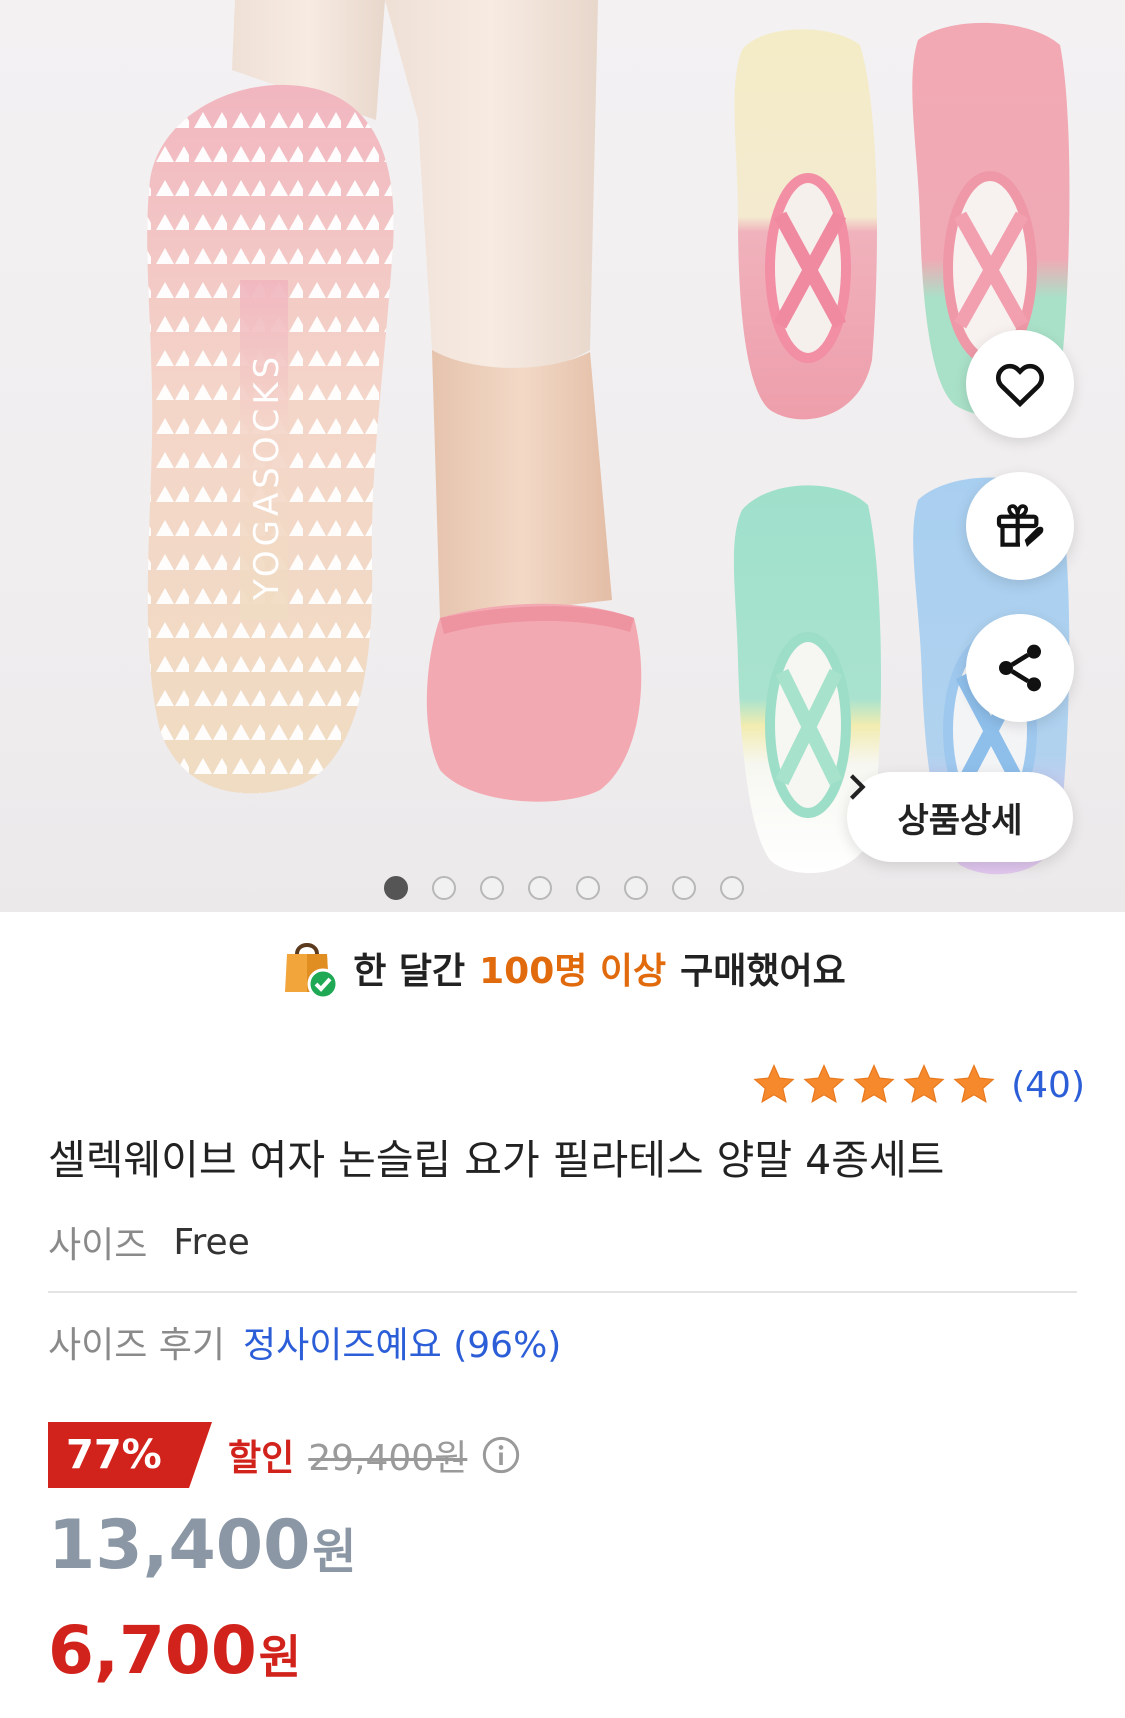  I want to click on size-row: 사이즈 Free, so click(149, 1242).